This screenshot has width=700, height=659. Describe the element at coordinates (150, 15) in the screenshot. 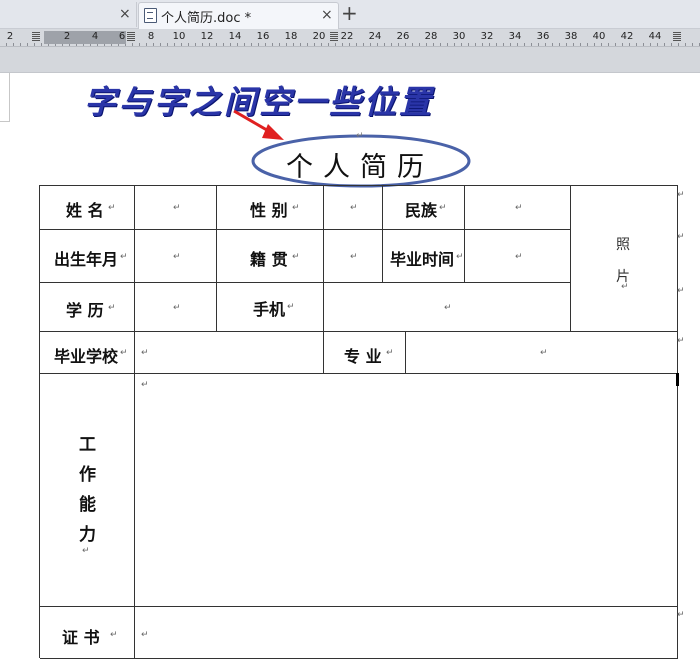

I see `document-icon` at that location.